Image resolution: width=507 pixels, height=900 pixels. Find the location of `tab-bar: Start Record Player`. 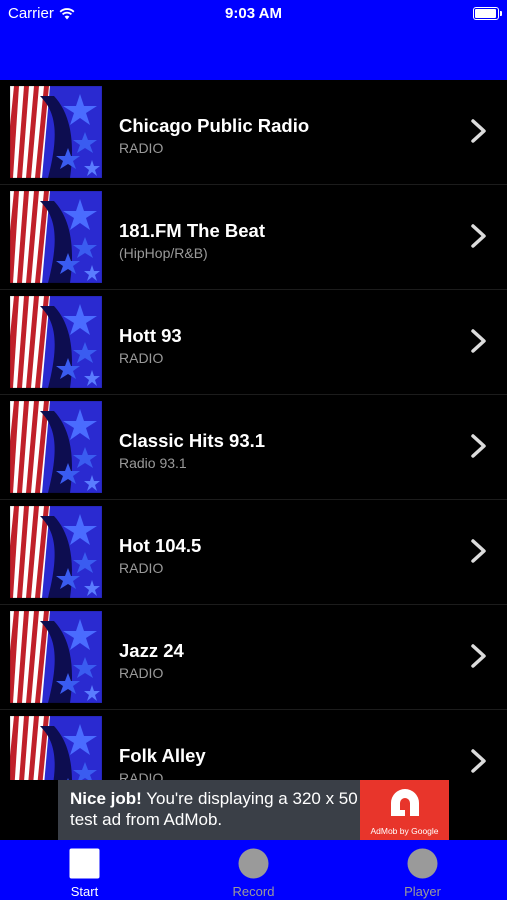

tab-bar: Start Record Player is located at coordinates (253, 870).